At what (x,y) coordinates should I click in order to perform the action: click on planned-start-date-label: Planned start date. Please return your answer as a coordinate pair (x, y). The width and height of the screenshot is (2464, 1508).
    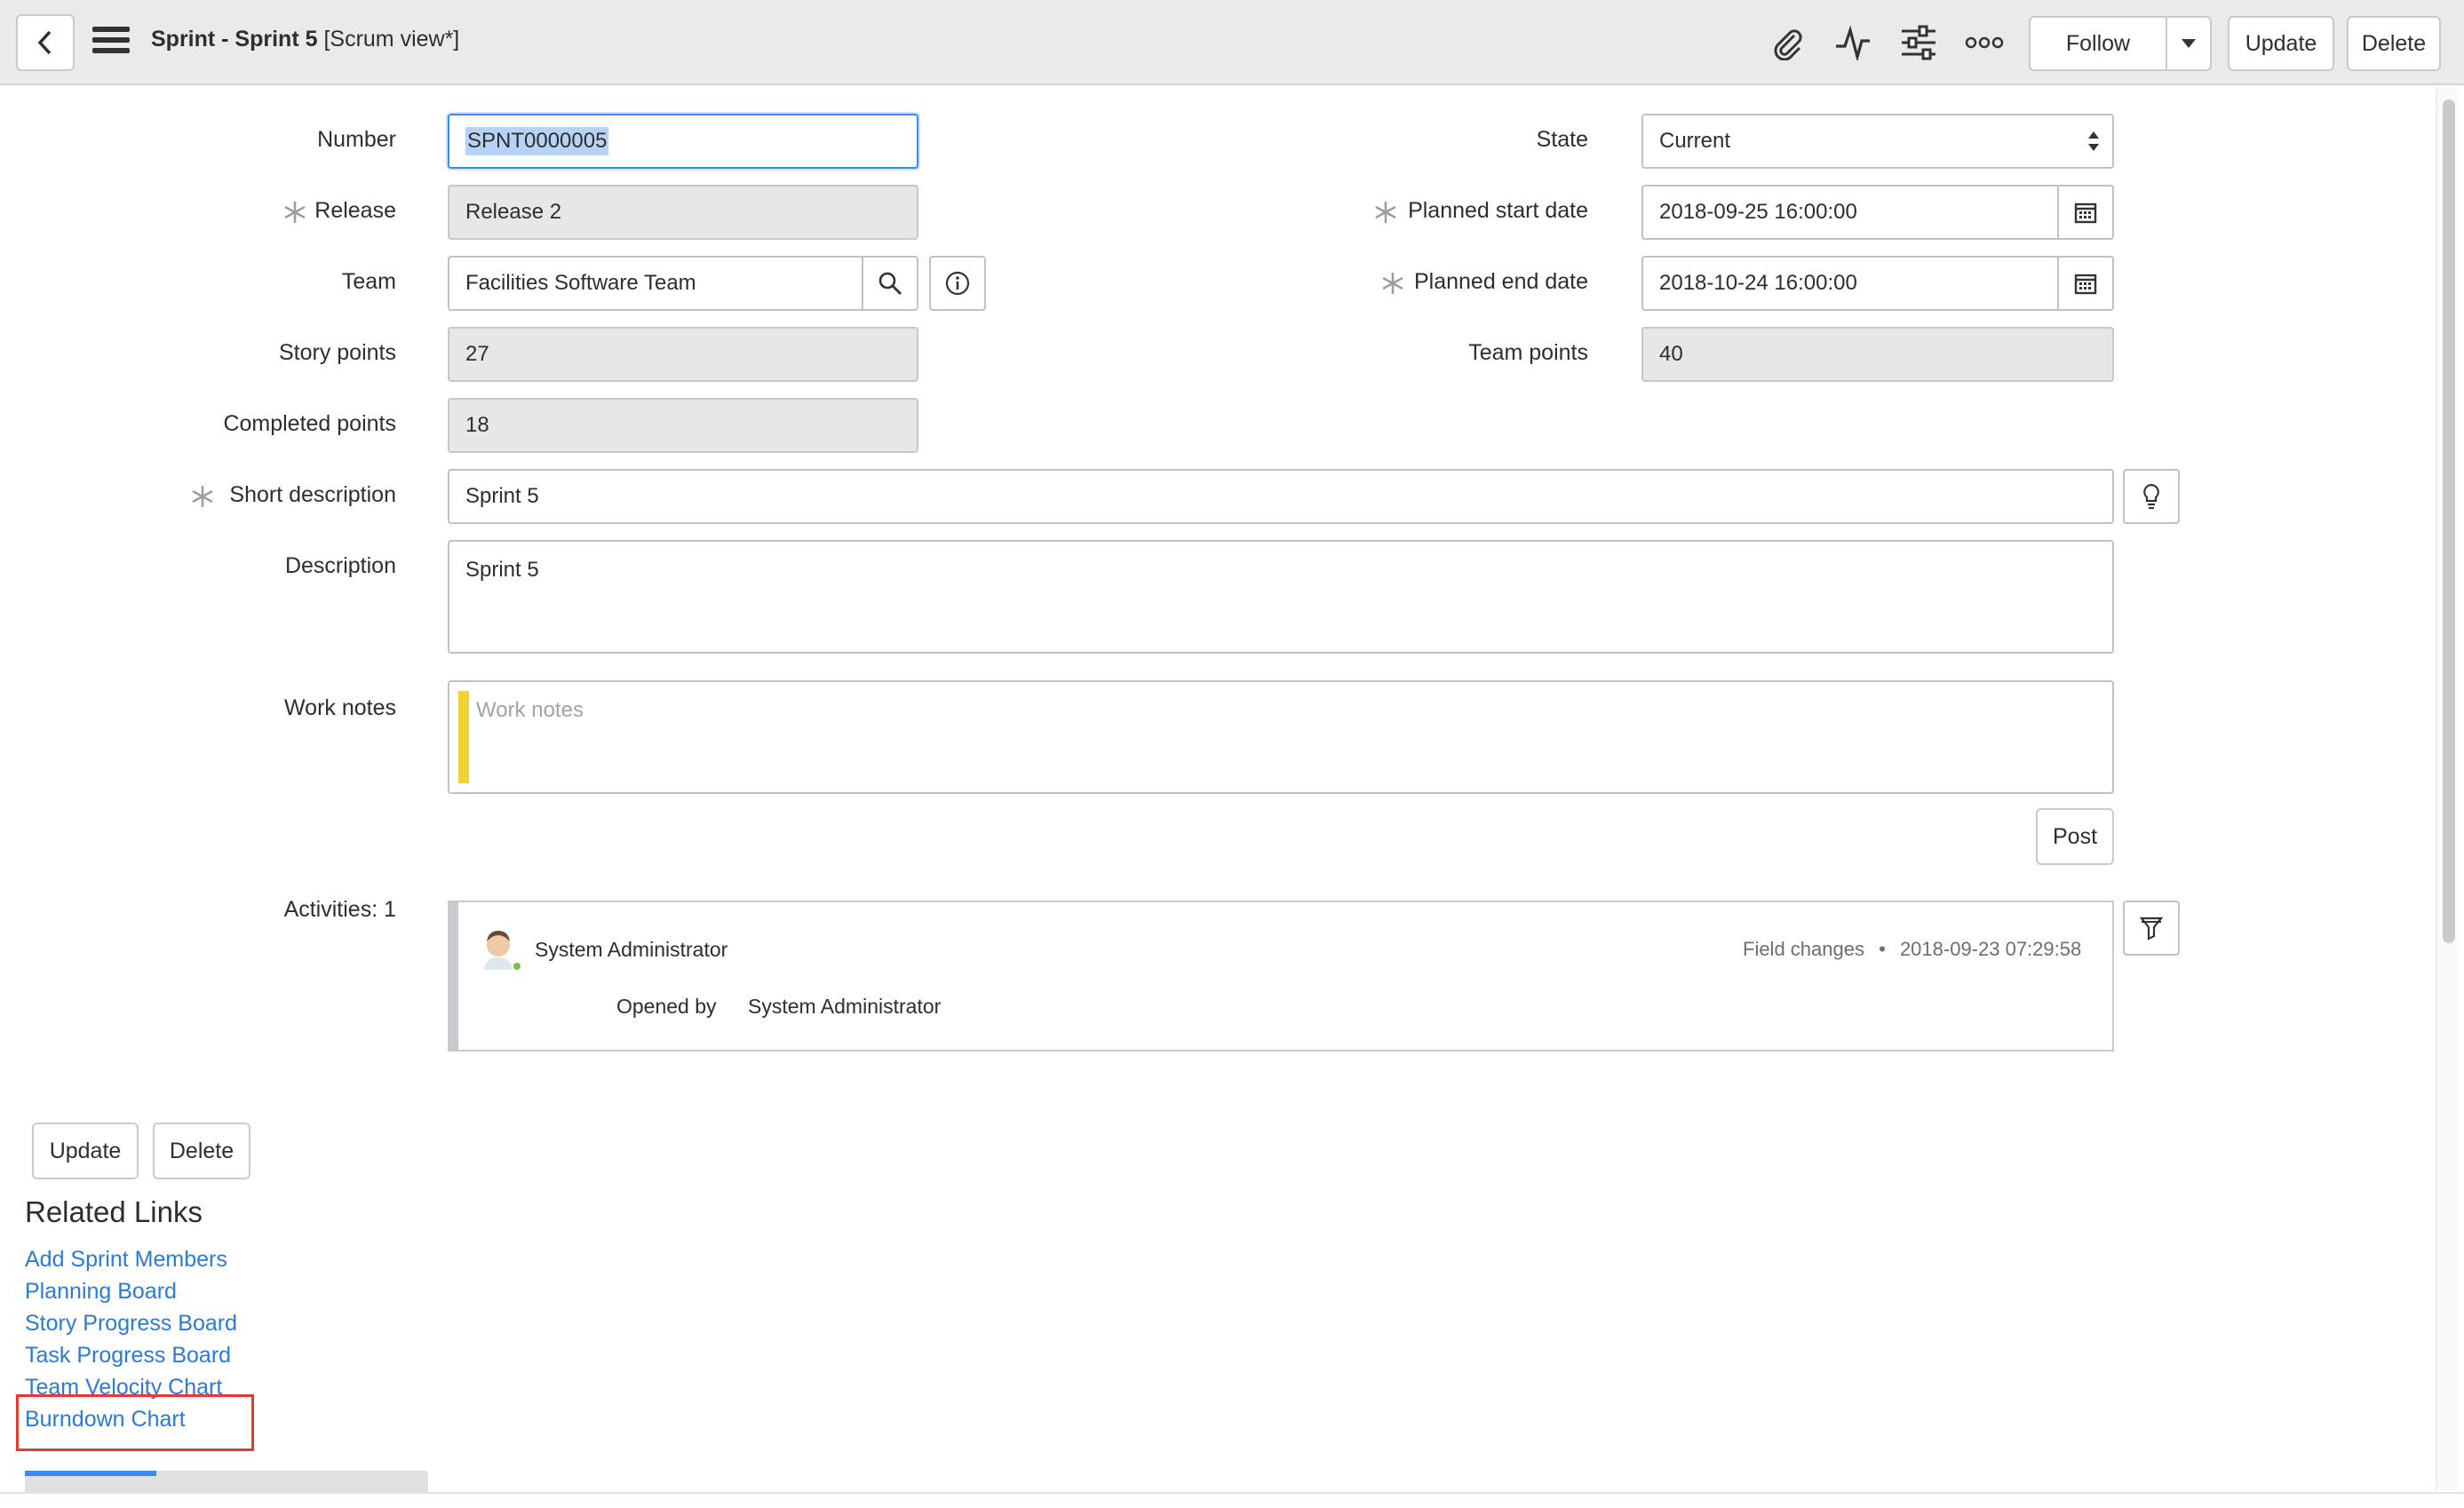
    Looking at the image, I should click on (1498, 210).